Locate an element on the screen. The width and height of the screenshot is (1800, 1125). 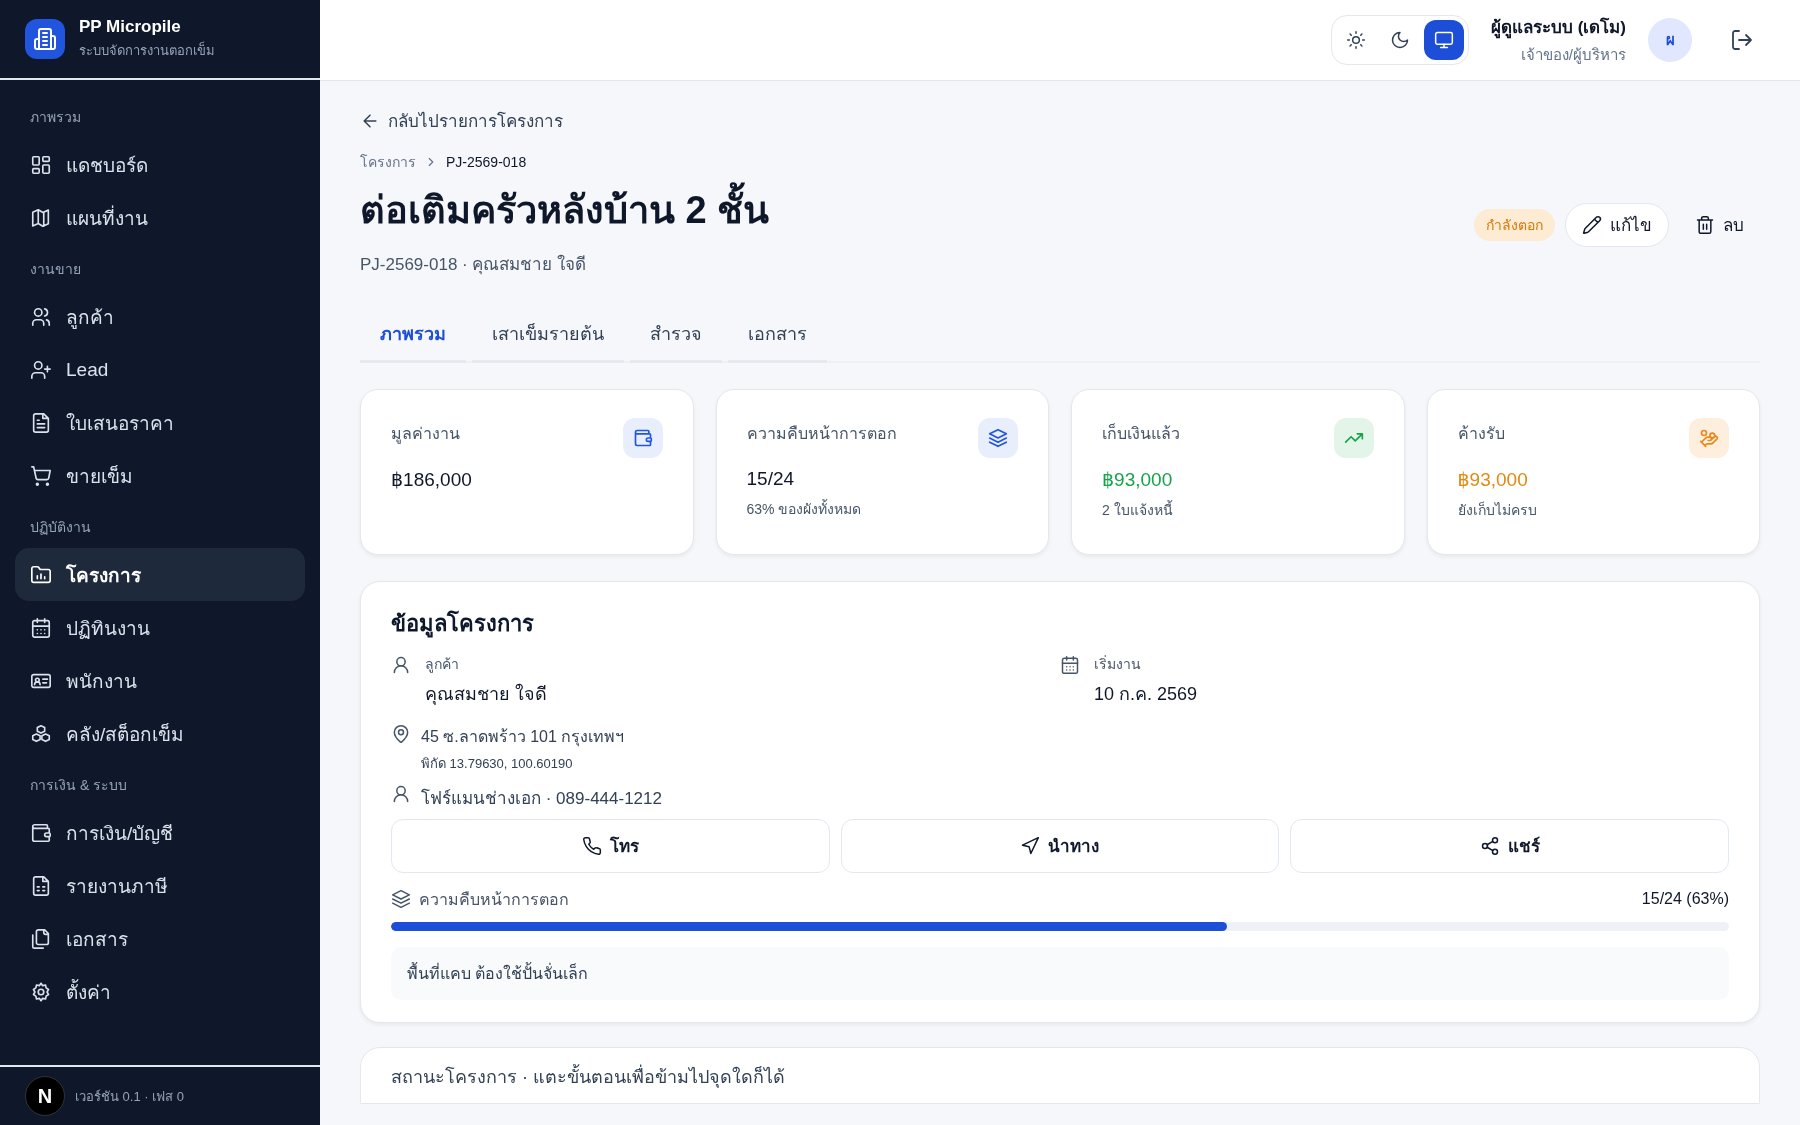
tab: ภาพรวม is located at coordinates (413, 336).